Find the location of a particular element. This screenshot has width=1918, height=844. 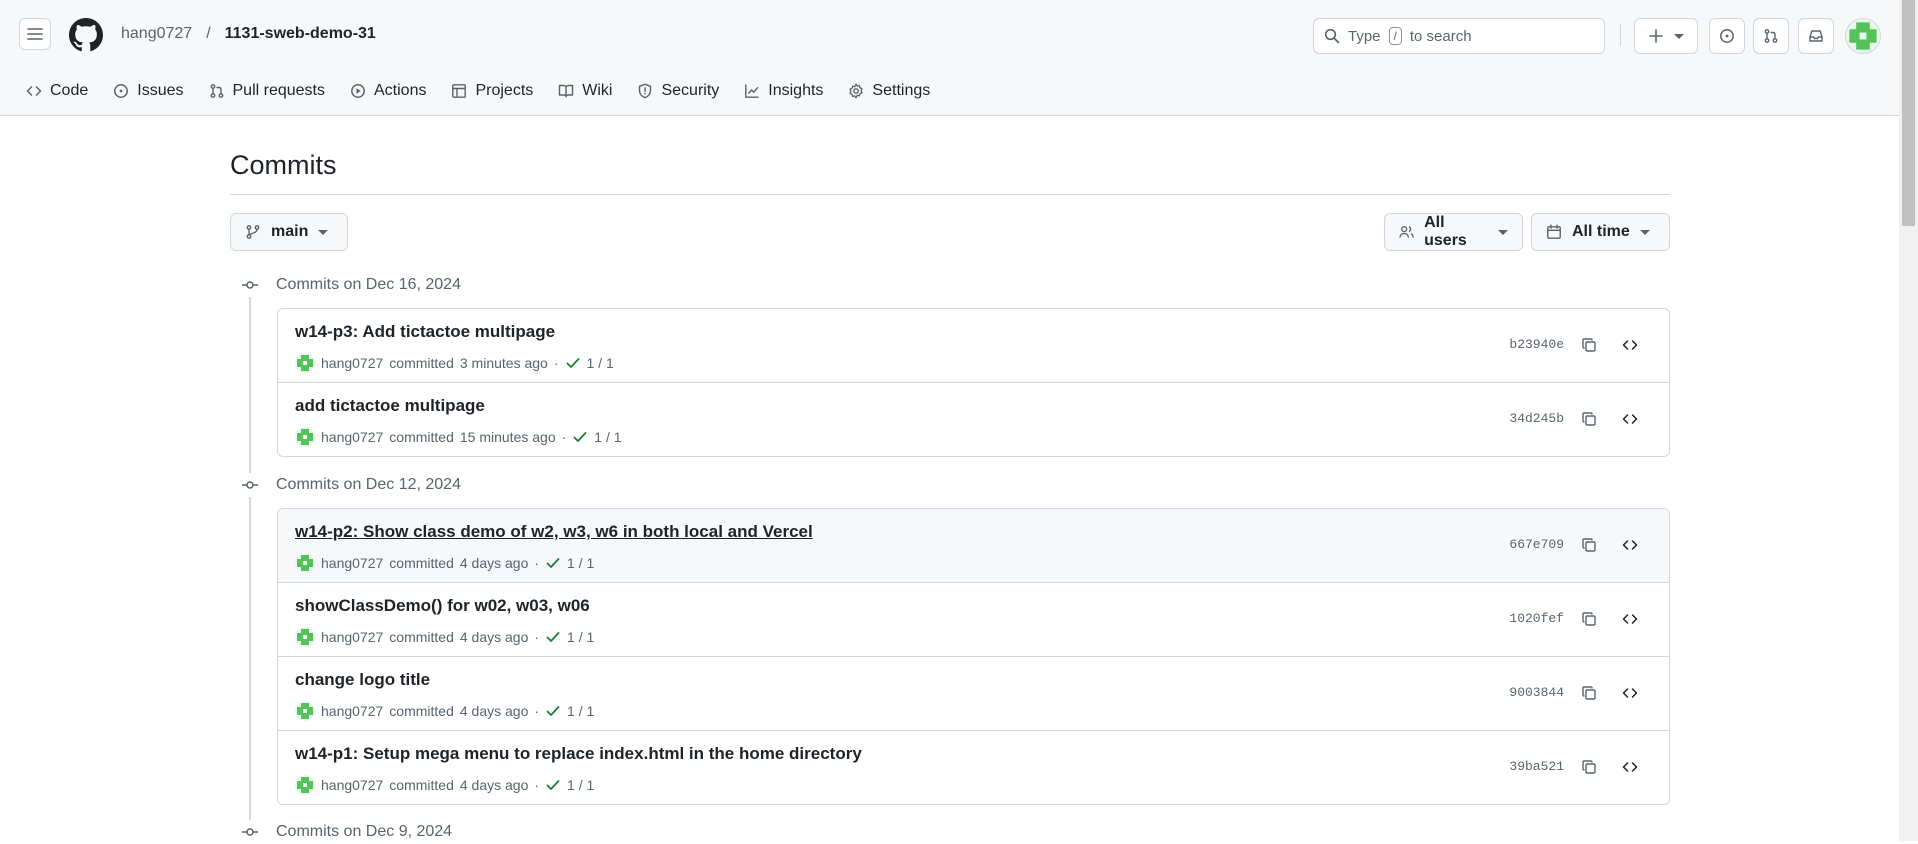

scrollbar-thumb is located at coordinates (1908, 113).